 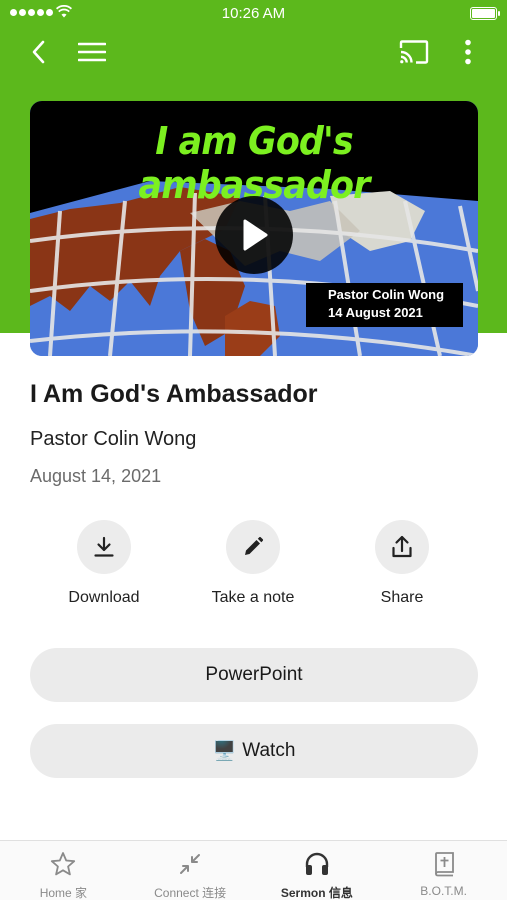 I want to click on tab-botm: B.O.T.M., so click(x=443, y=870).